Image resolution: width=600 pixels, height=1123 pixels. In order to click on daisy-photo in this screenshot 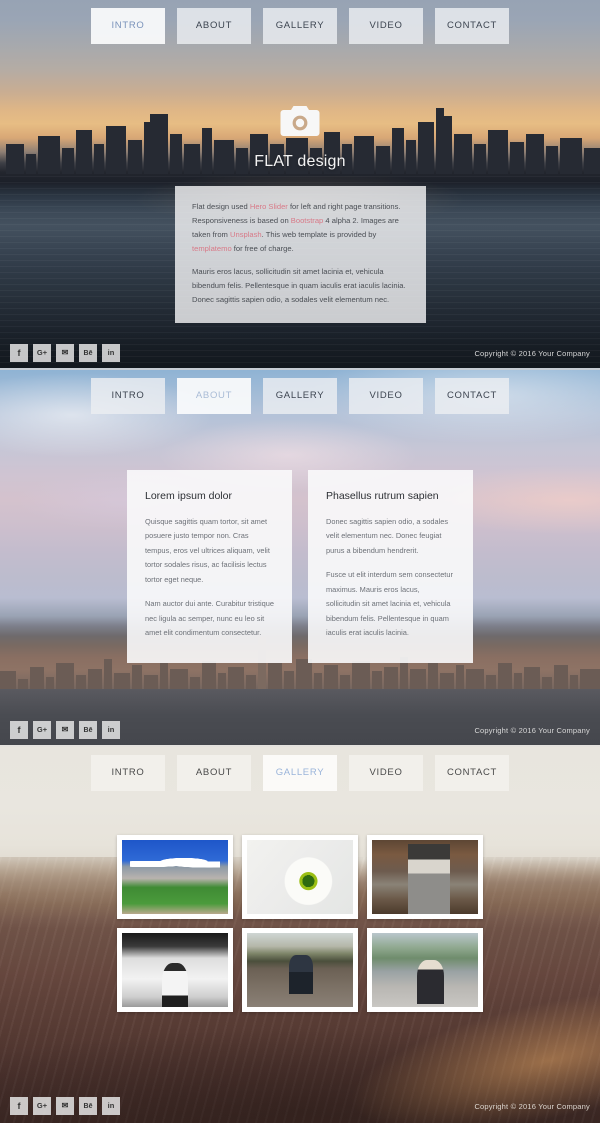, I will do `click(300, 877)`.